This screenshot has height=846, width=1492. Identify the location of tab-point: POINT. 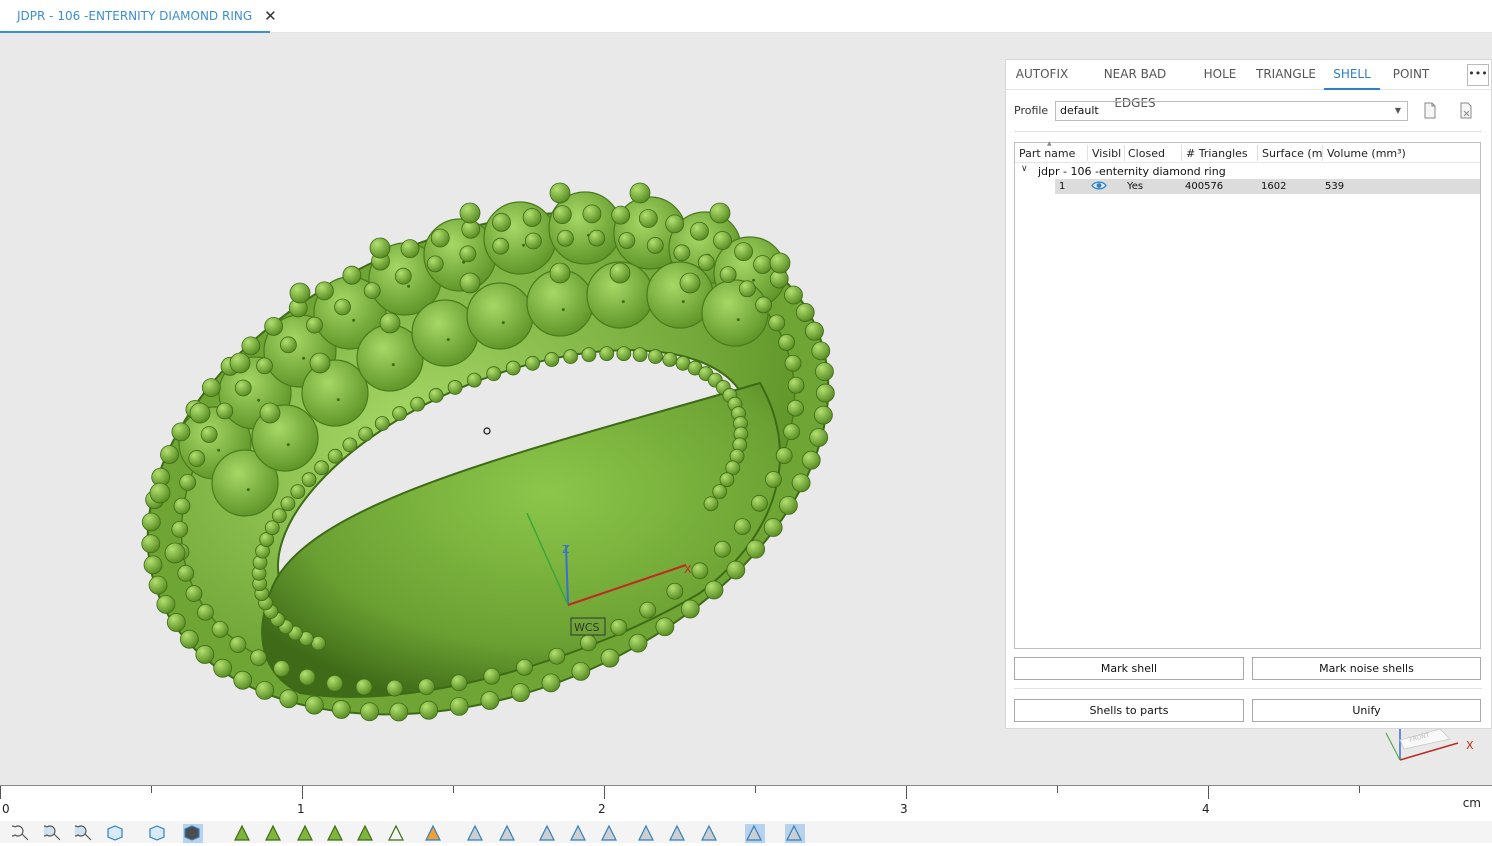
(1411, 75).